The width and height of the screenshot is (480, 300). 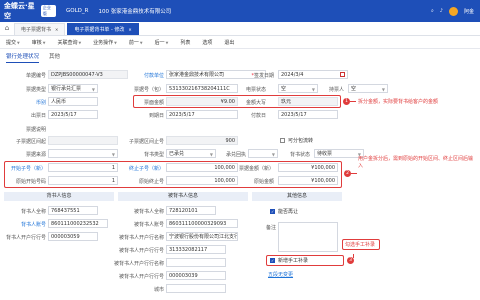 What do you see at coordinates (258, 116) in the screenshot?
I see `pay-date-label: 付款日` at bounding box center [258, 116].